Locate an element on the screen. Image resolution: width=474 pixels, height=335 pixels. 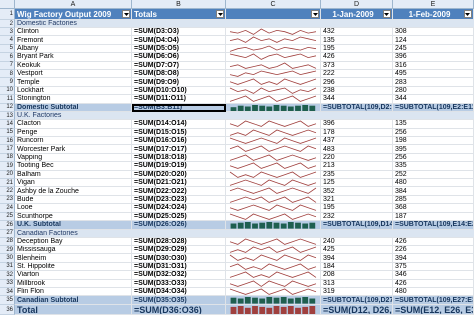
value-cell-jan: 373 is located at coordinates (357, 65).